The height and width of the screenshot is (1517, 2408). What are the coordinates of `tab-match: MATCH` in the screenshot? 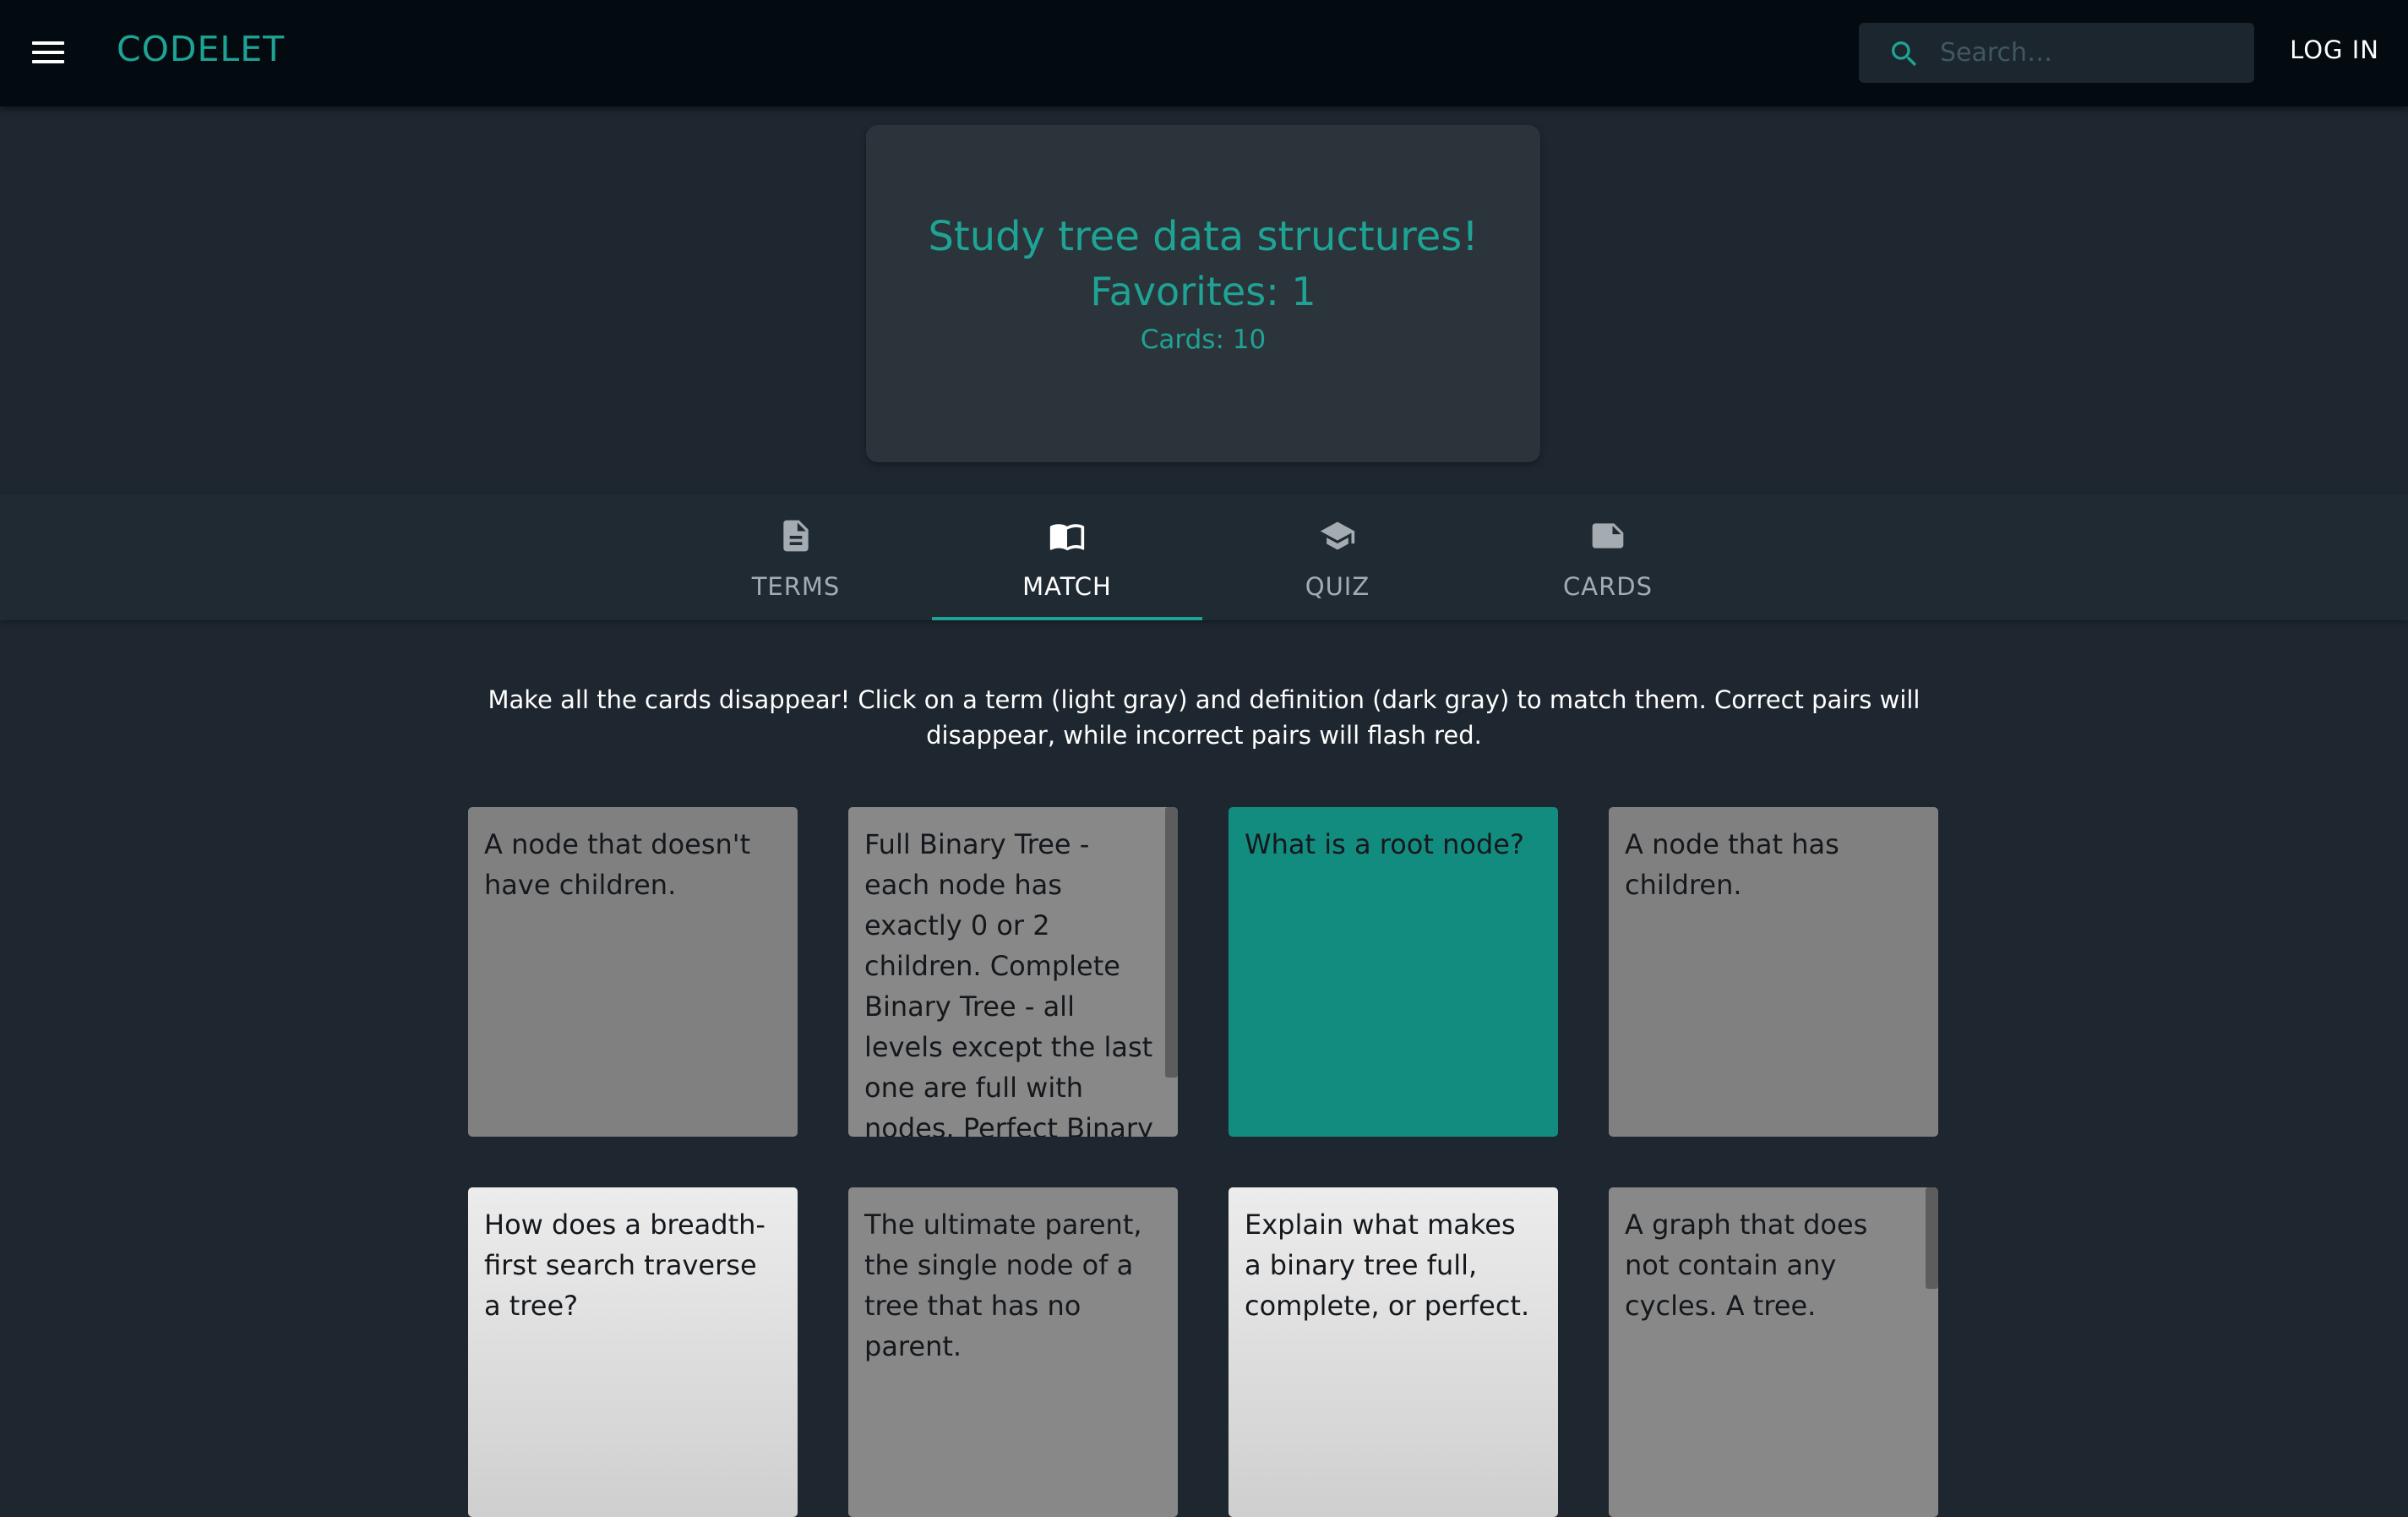 It's located at (1067, 557).